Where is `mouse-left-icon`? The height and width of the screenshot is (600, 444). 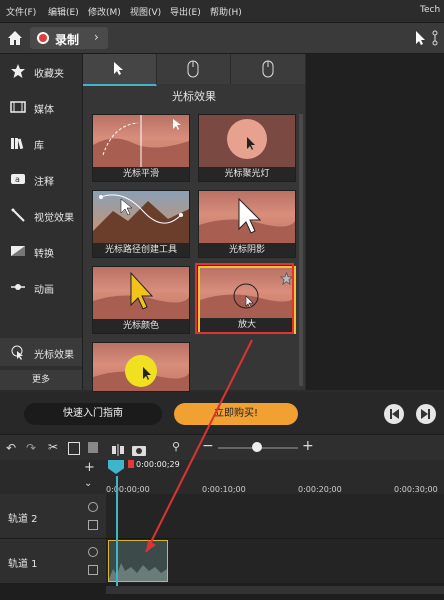
mouse-left-icon is located at coordinates (193, 71).